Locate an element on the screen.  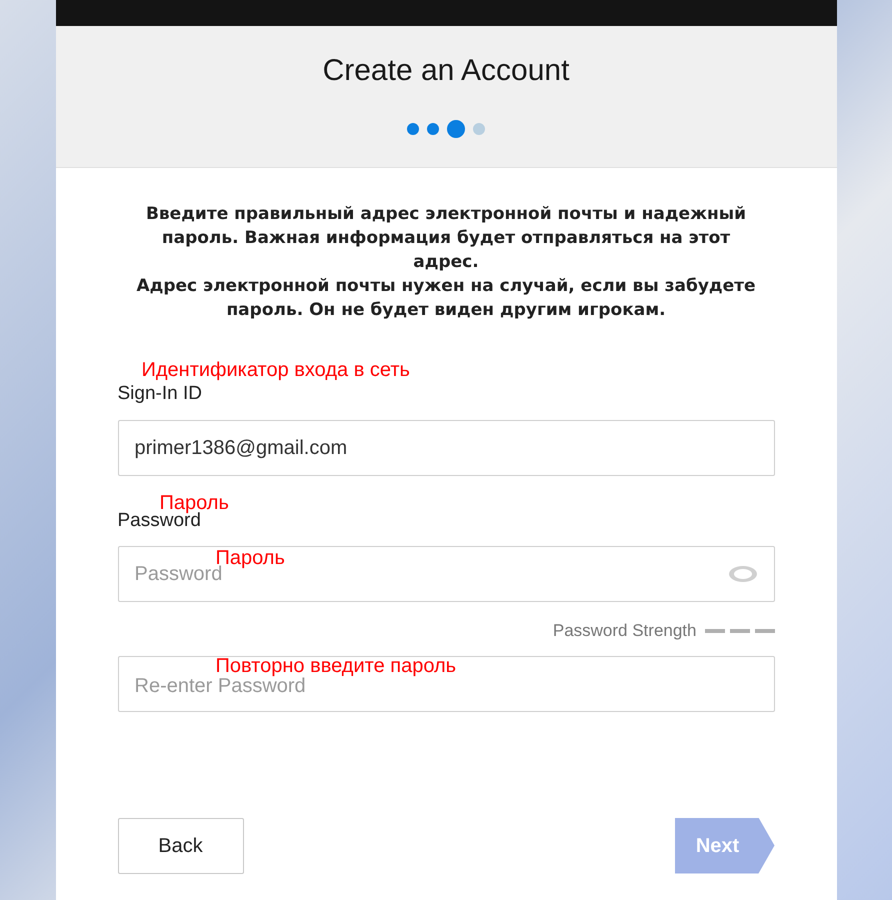
annotation-text: Идентификатор входа в сеть is located at coordinates (276, 370).